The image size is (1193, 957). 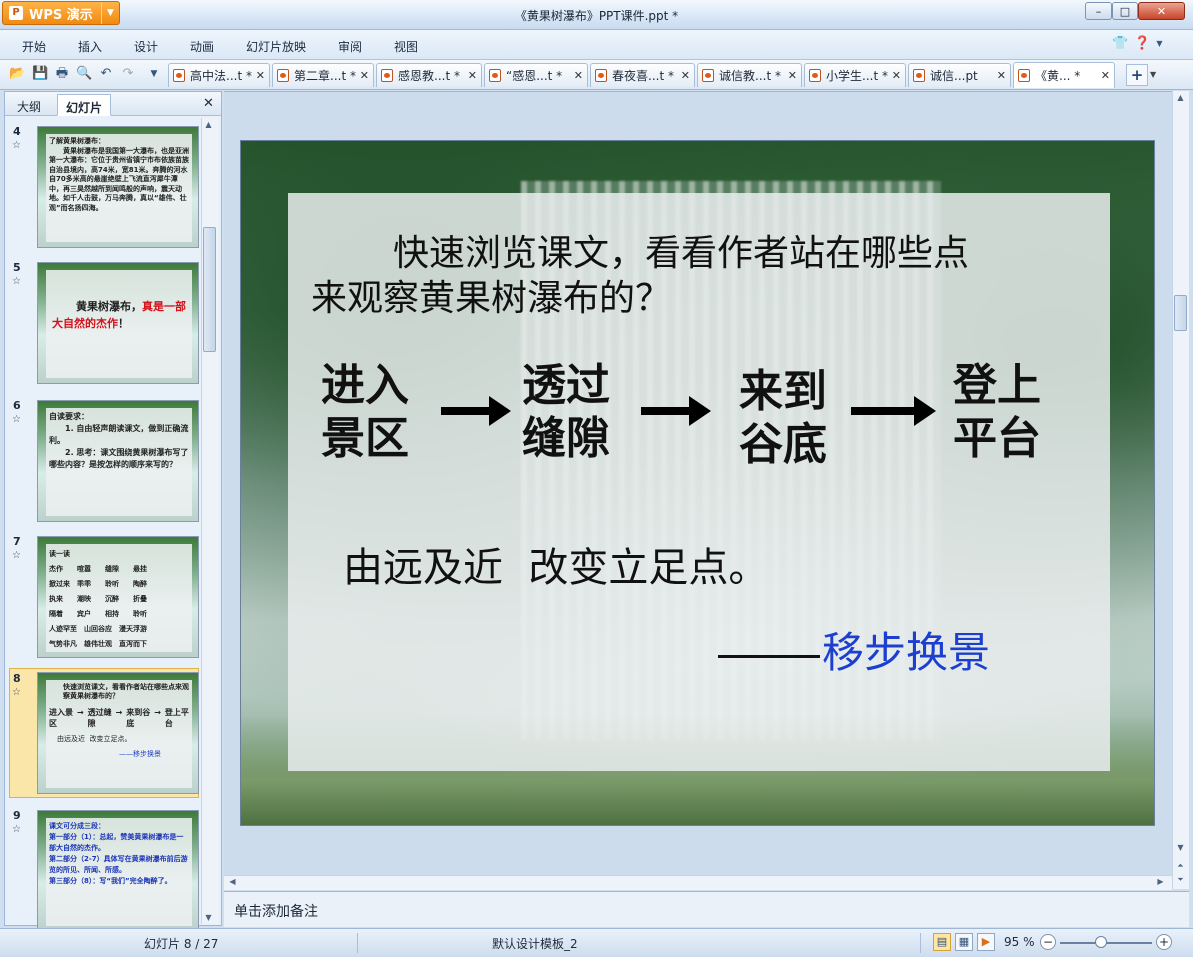 What do you see at coordinates (1008, 412) in the screenshot?
I see `flow-step-platform: 登上 平台` at bounding box center [1008, 412].